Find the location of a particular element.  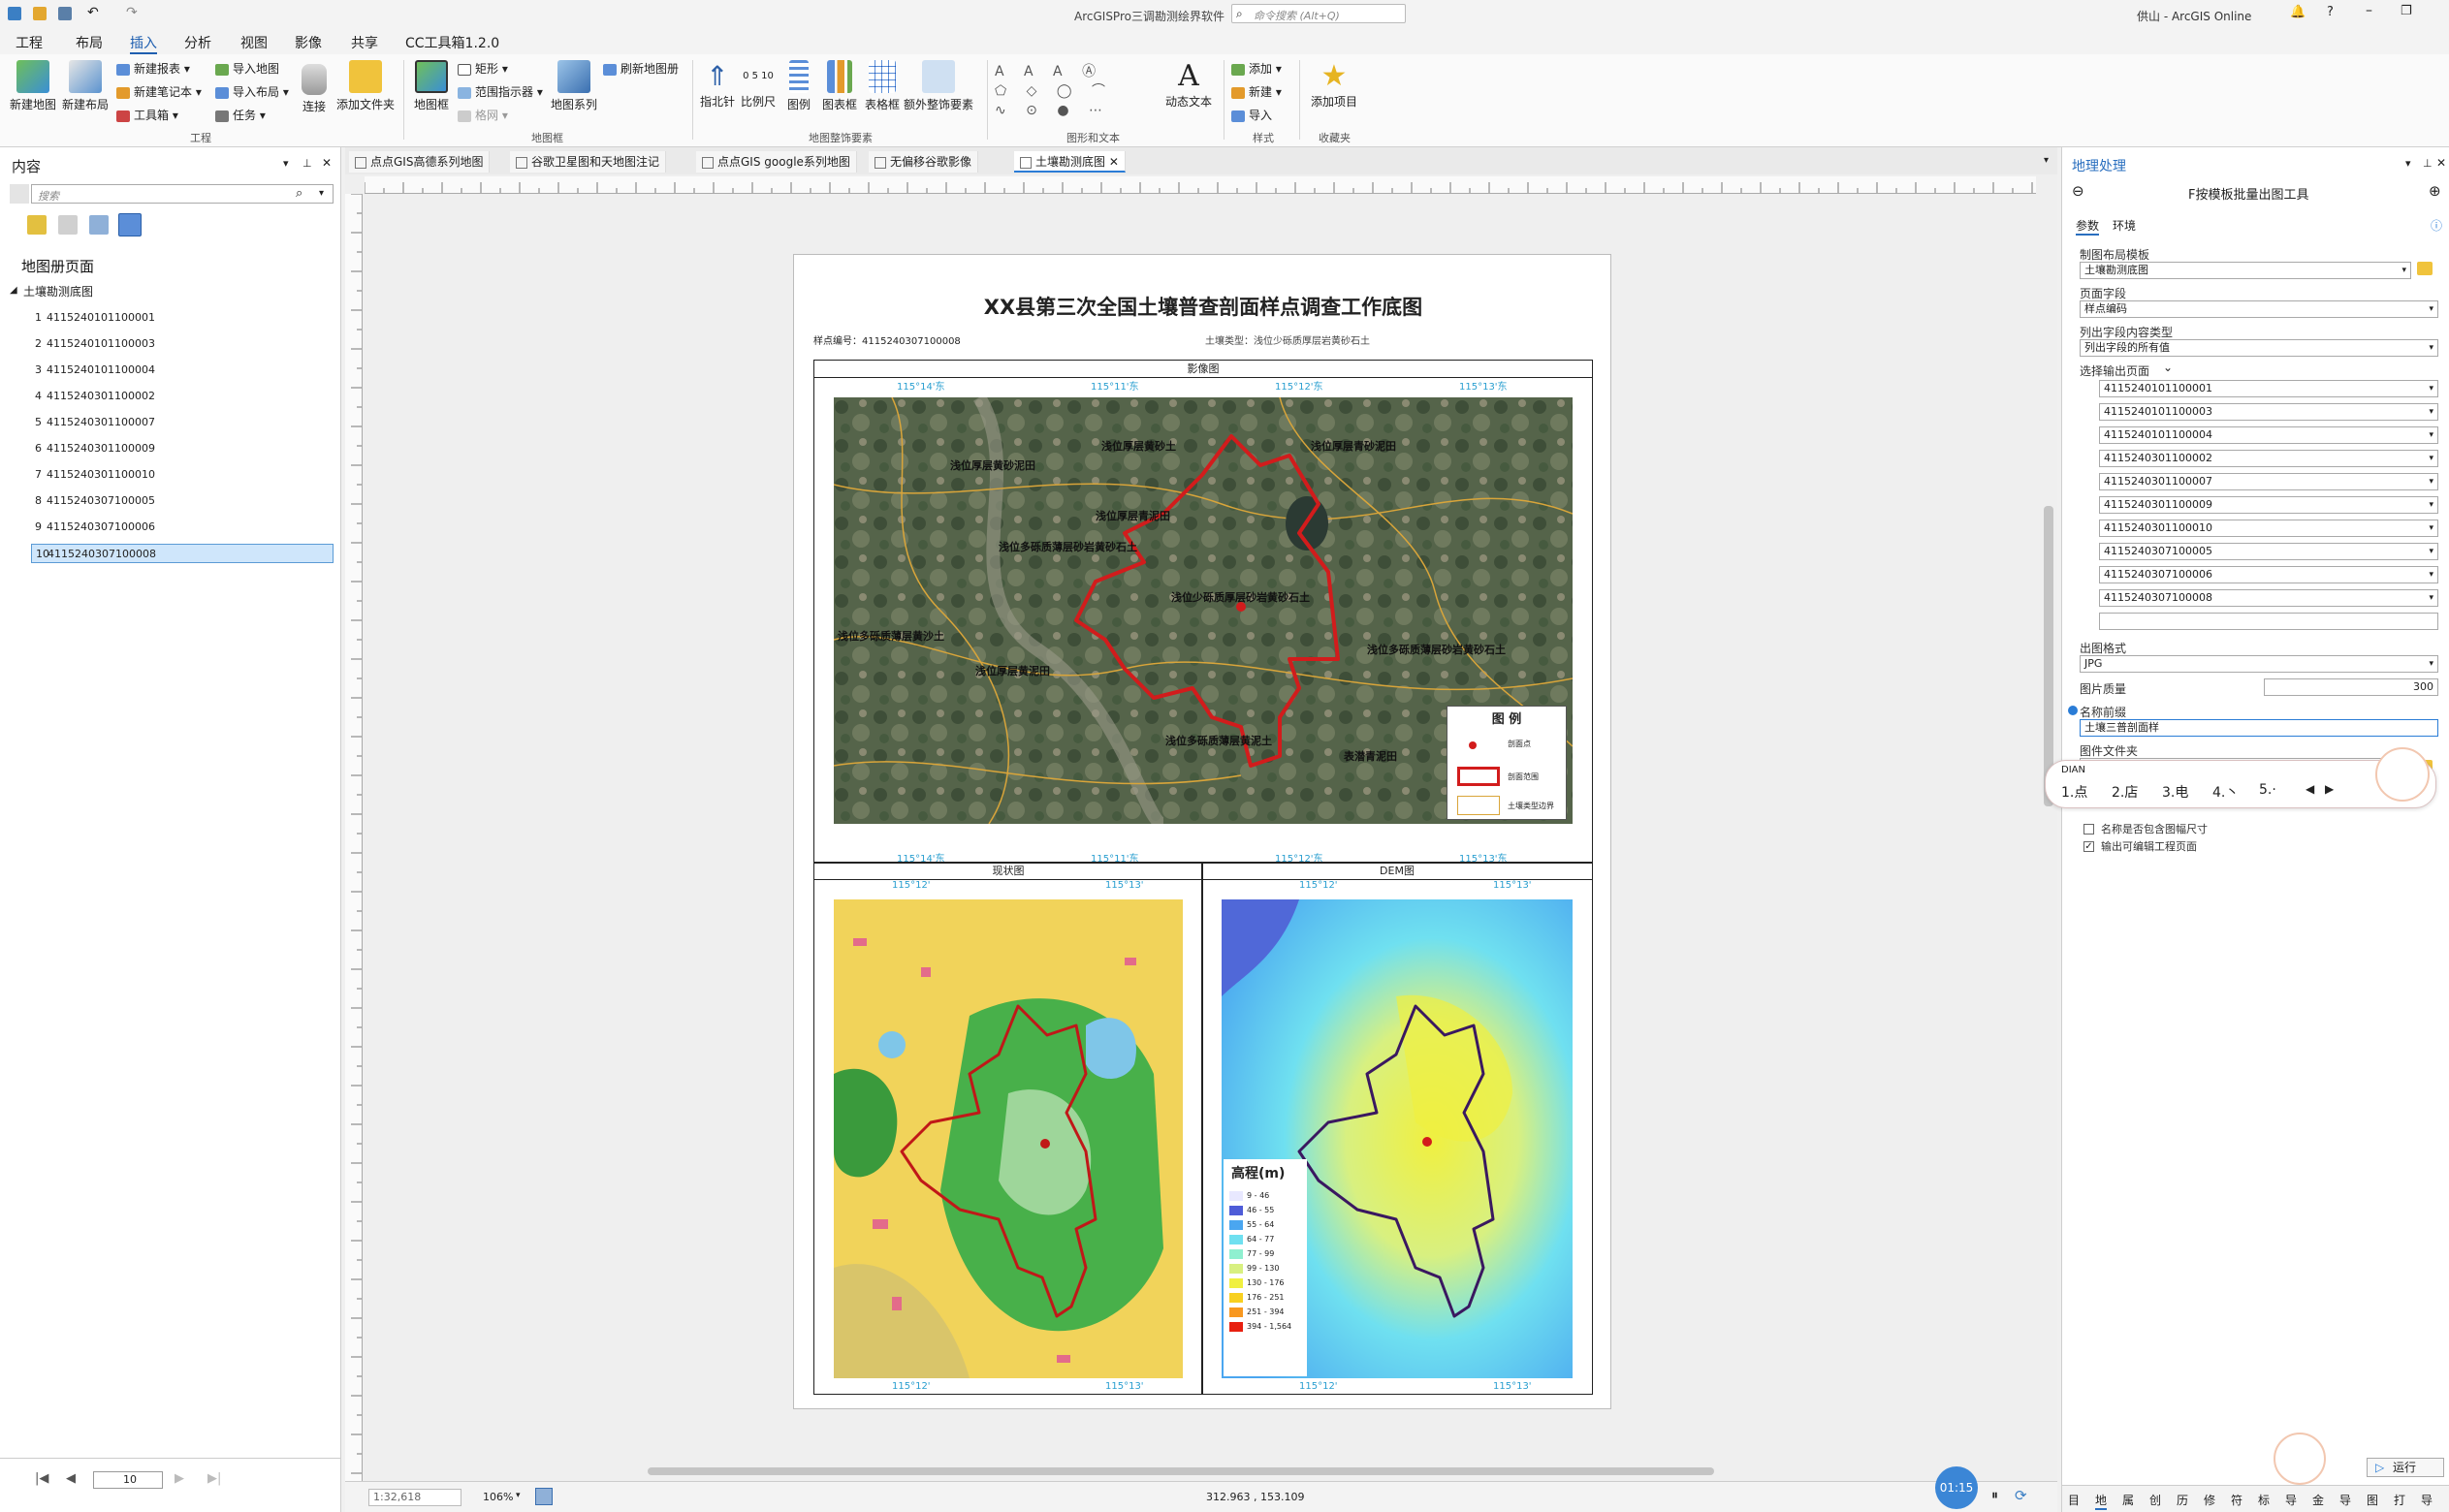

output-page-select: 4115240101100003 ▾ is located at coordinates (2268, 412).